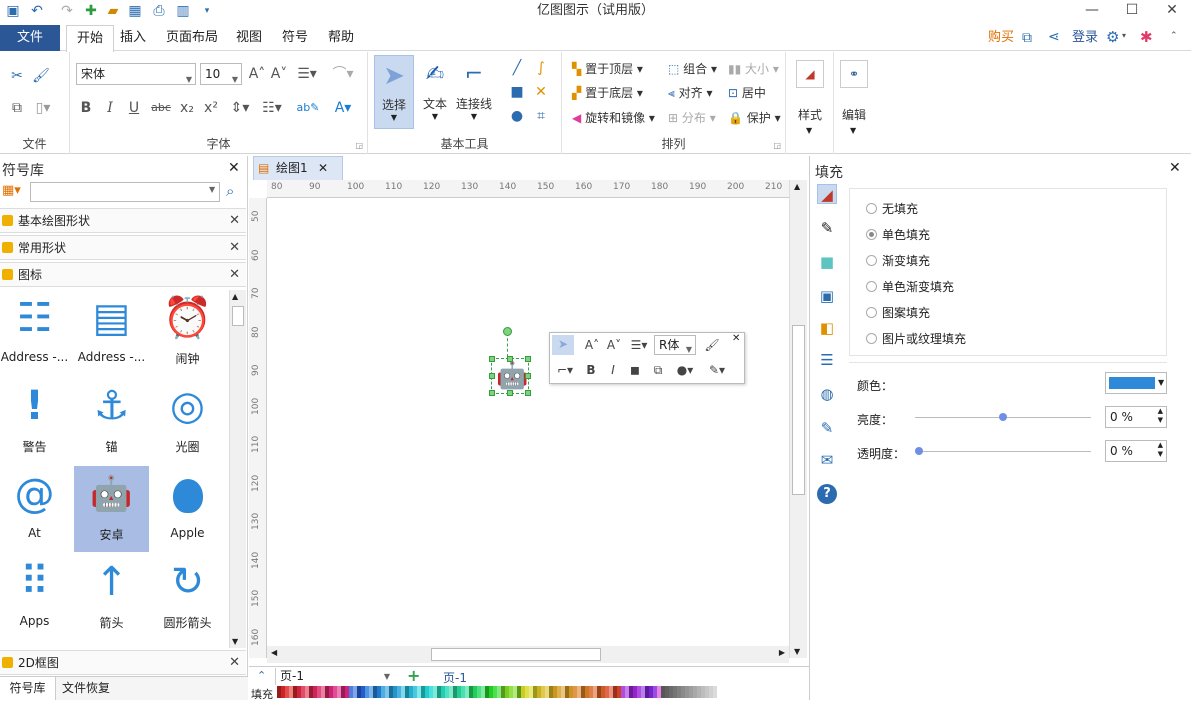 Image resolution: width=1191 pixels, height=702 pixels. I want to click on category-2d-block: 2D框图 ✕, so click(123, 662).